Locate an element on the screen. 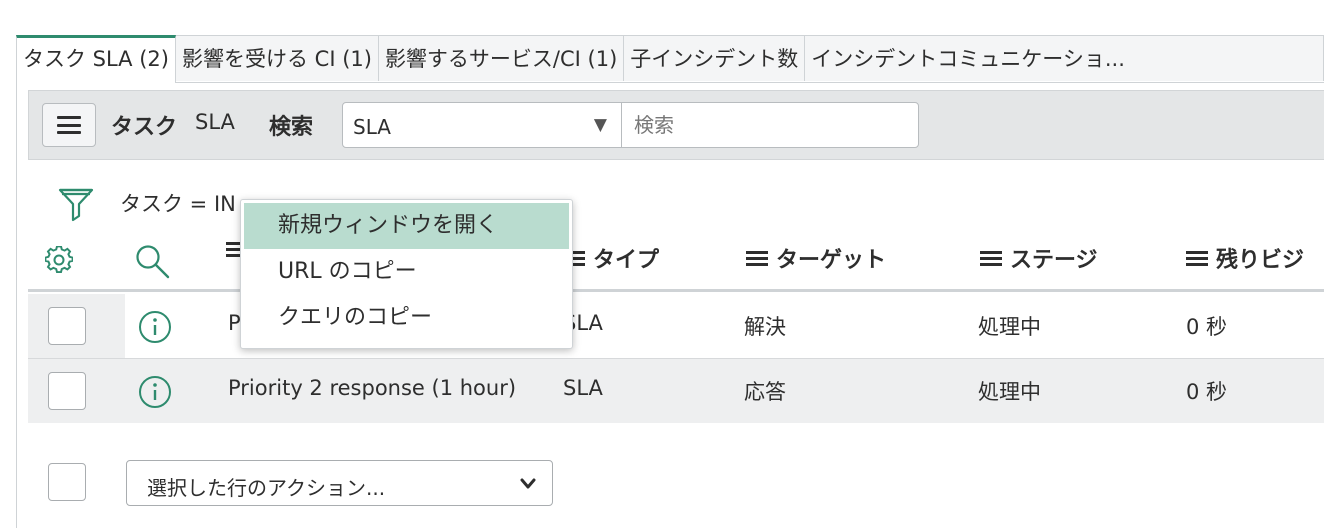 The width and height of the screenshot is (1324, 528). cell-definition: P is located at coordinates (234, 323).